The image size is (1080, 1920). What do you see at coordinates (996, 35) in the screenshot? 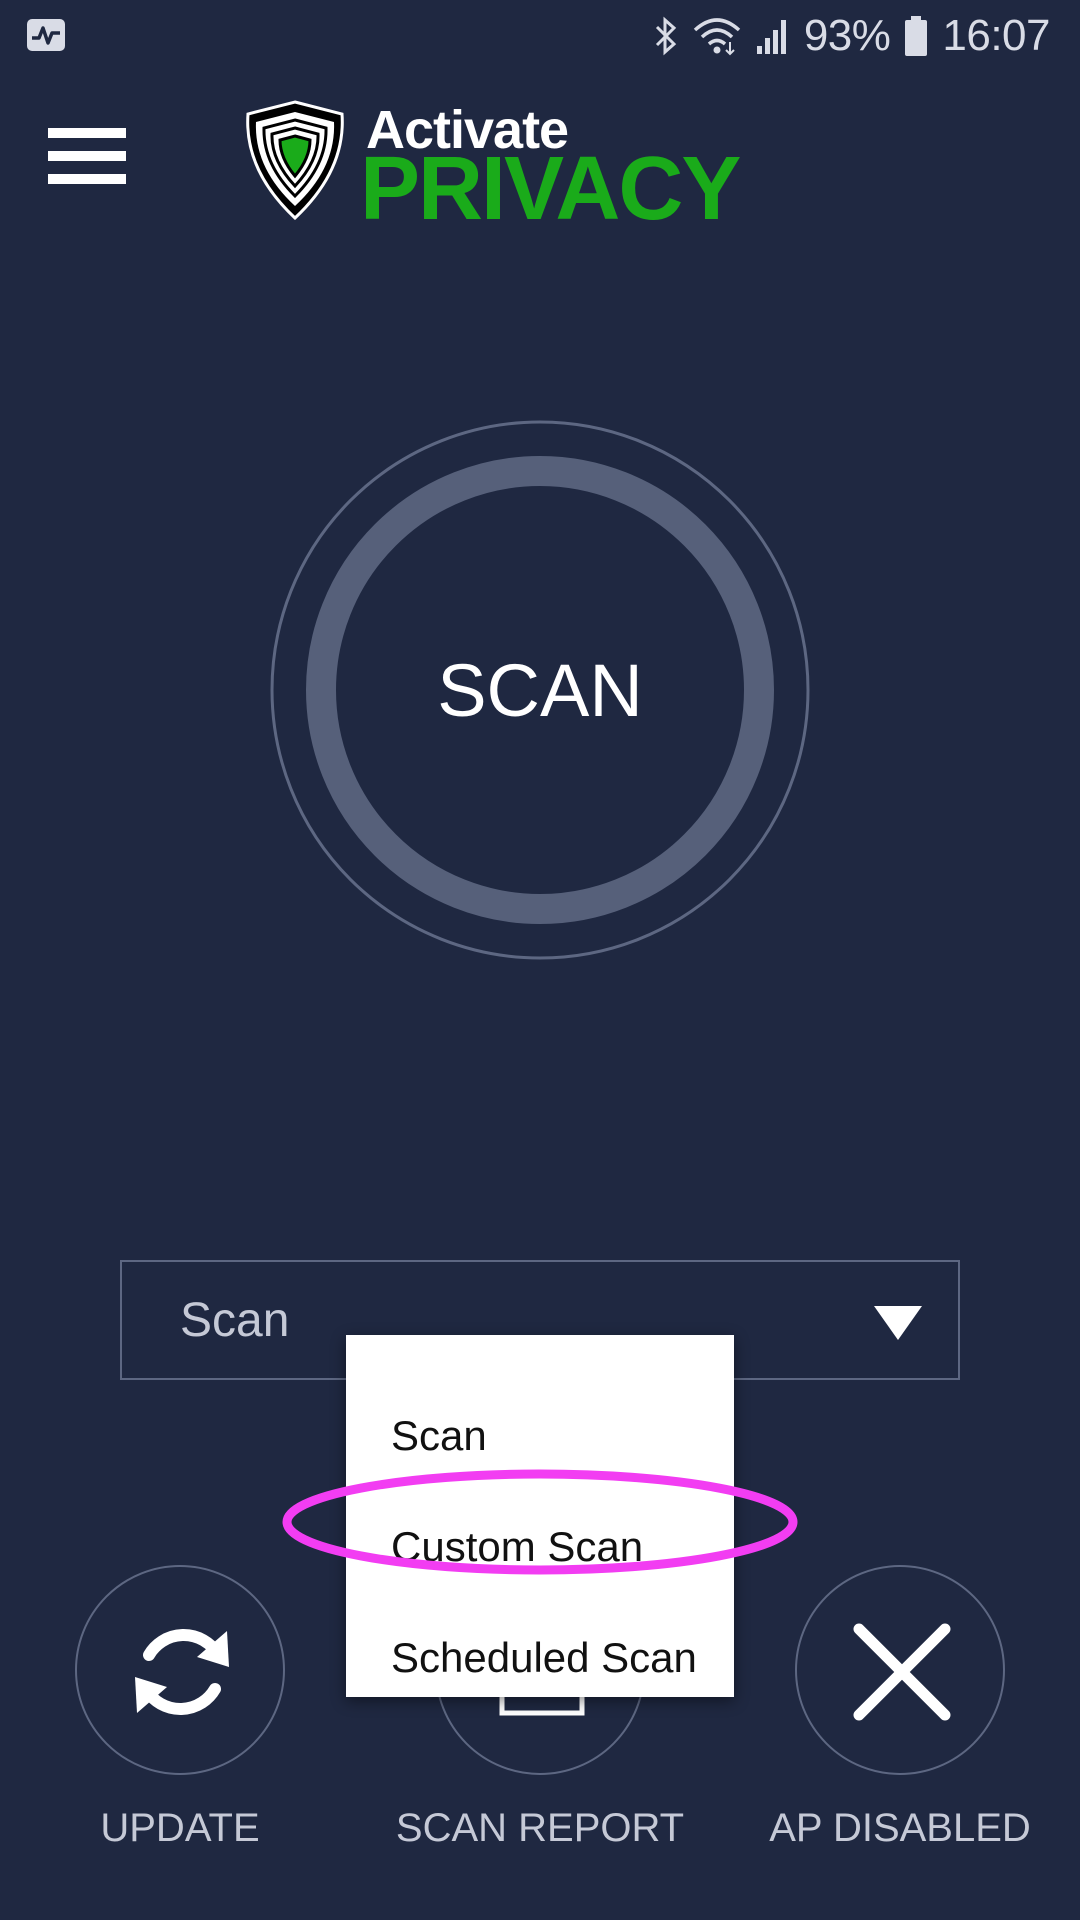
I see `clock: 16:07` at bounding box center [996, 35].